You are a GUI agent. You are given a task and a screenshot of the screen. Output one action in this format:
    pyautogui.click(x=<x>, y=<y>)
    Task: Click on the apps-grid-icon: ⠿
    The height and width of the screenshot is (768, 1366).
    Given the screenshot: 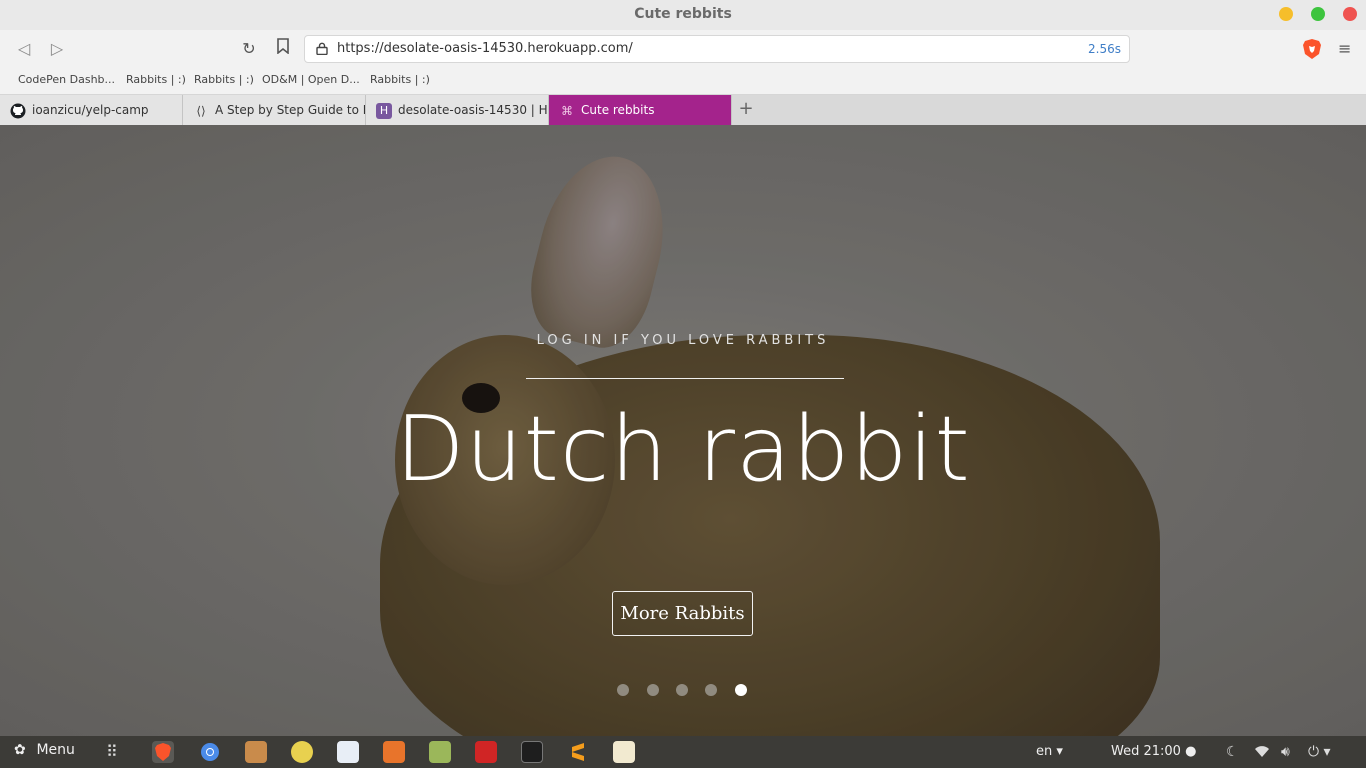 What is the action you would take?
    pyautogui.click(x=112, y=751)
    